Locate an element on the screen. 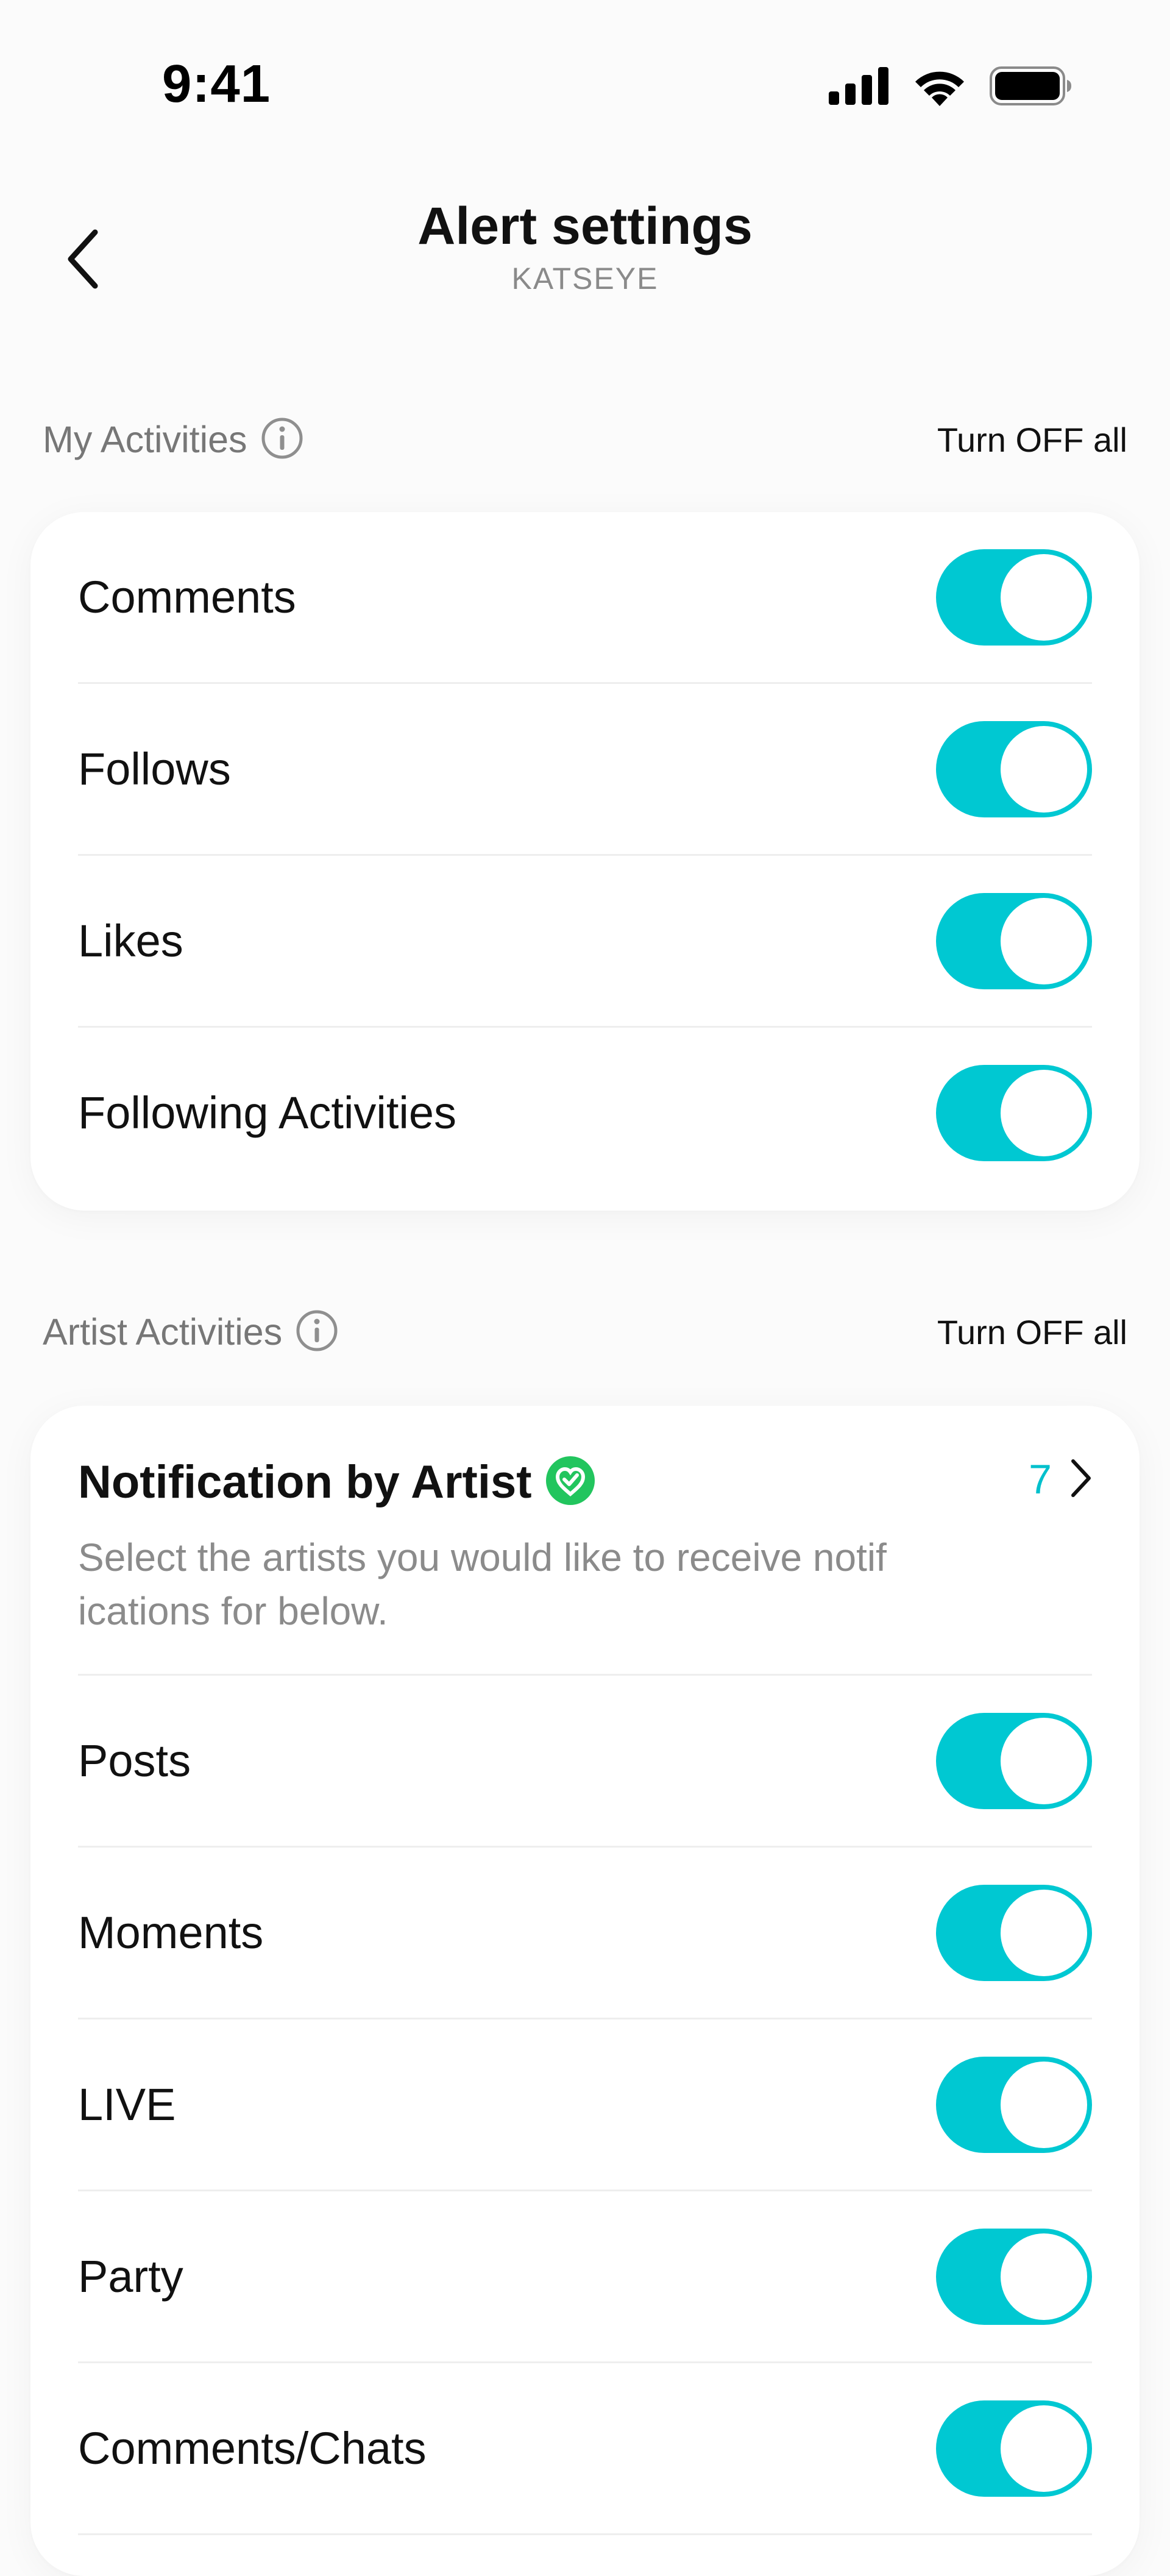  live-toggle is located at coordinates (1014, 2104).